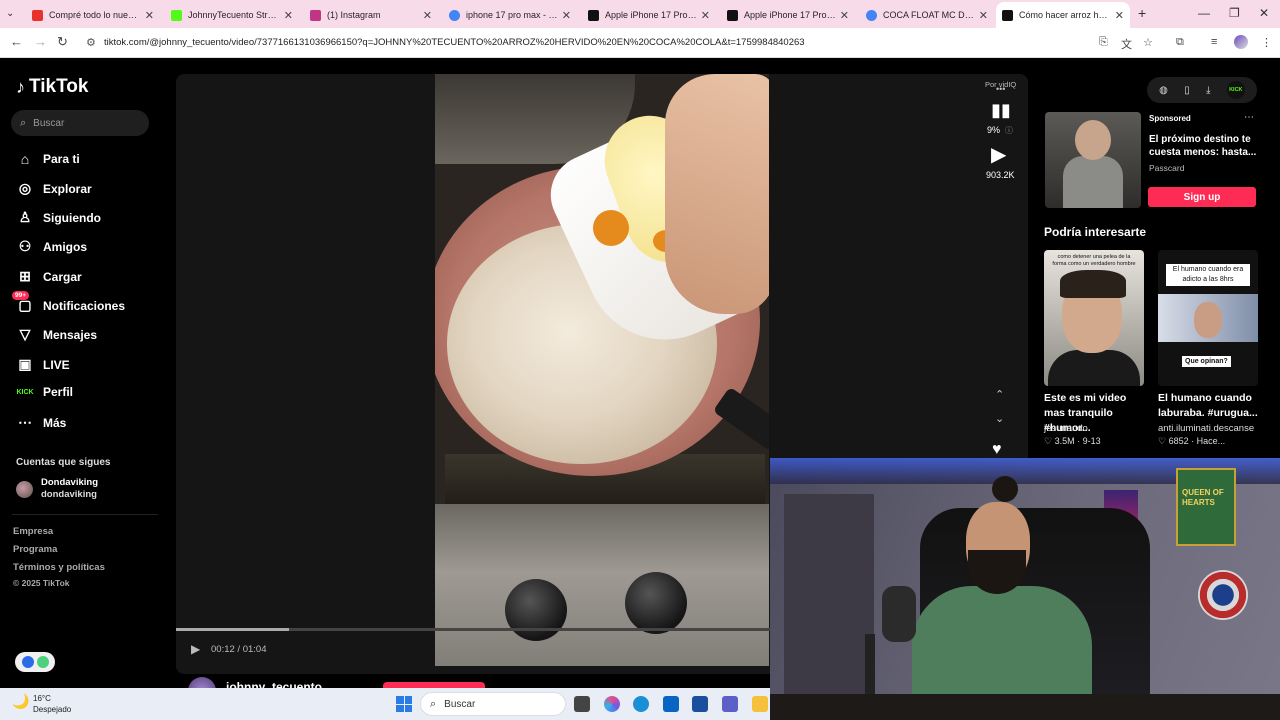 The image size is (1280, 720). Describe the element at coordinates (58, 217) in the screenshot. I see `nav-siguiendo: ♙ Siguiendo` at that location.